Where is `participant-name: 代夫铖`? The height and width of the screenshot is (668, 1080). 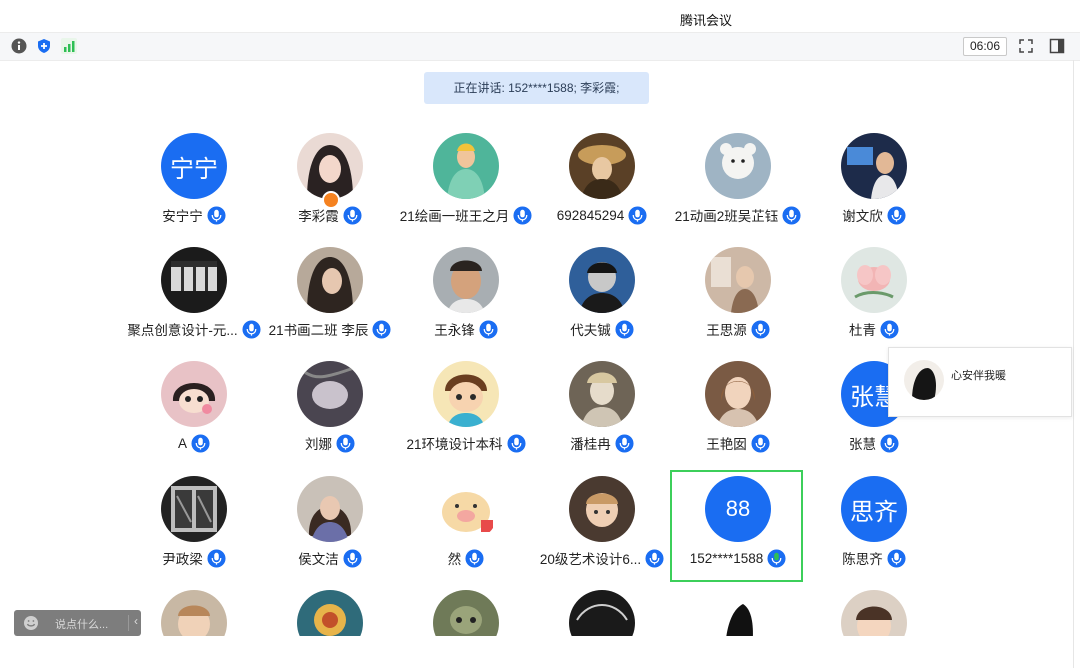 participant-name: 代夫铖 is located at coordinates (590, 330).